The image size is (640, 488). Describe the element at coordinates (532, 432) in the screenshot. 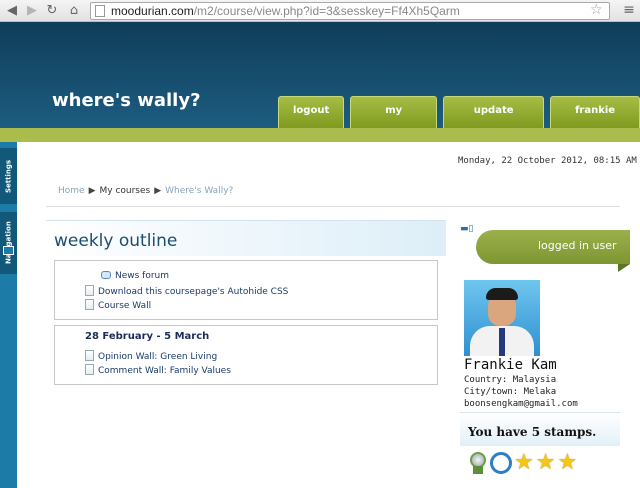

I see `stamps-count-text: You have 5 stamps.` at that location.